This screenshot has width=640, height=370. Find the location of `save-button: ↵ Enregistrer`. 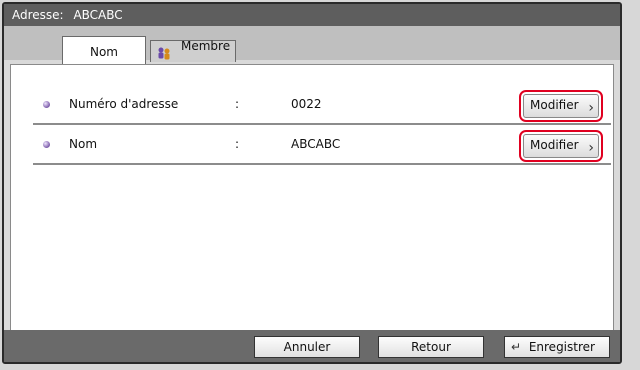

save-button: ↵ Enregistrer is located at coordinates (557, 347).